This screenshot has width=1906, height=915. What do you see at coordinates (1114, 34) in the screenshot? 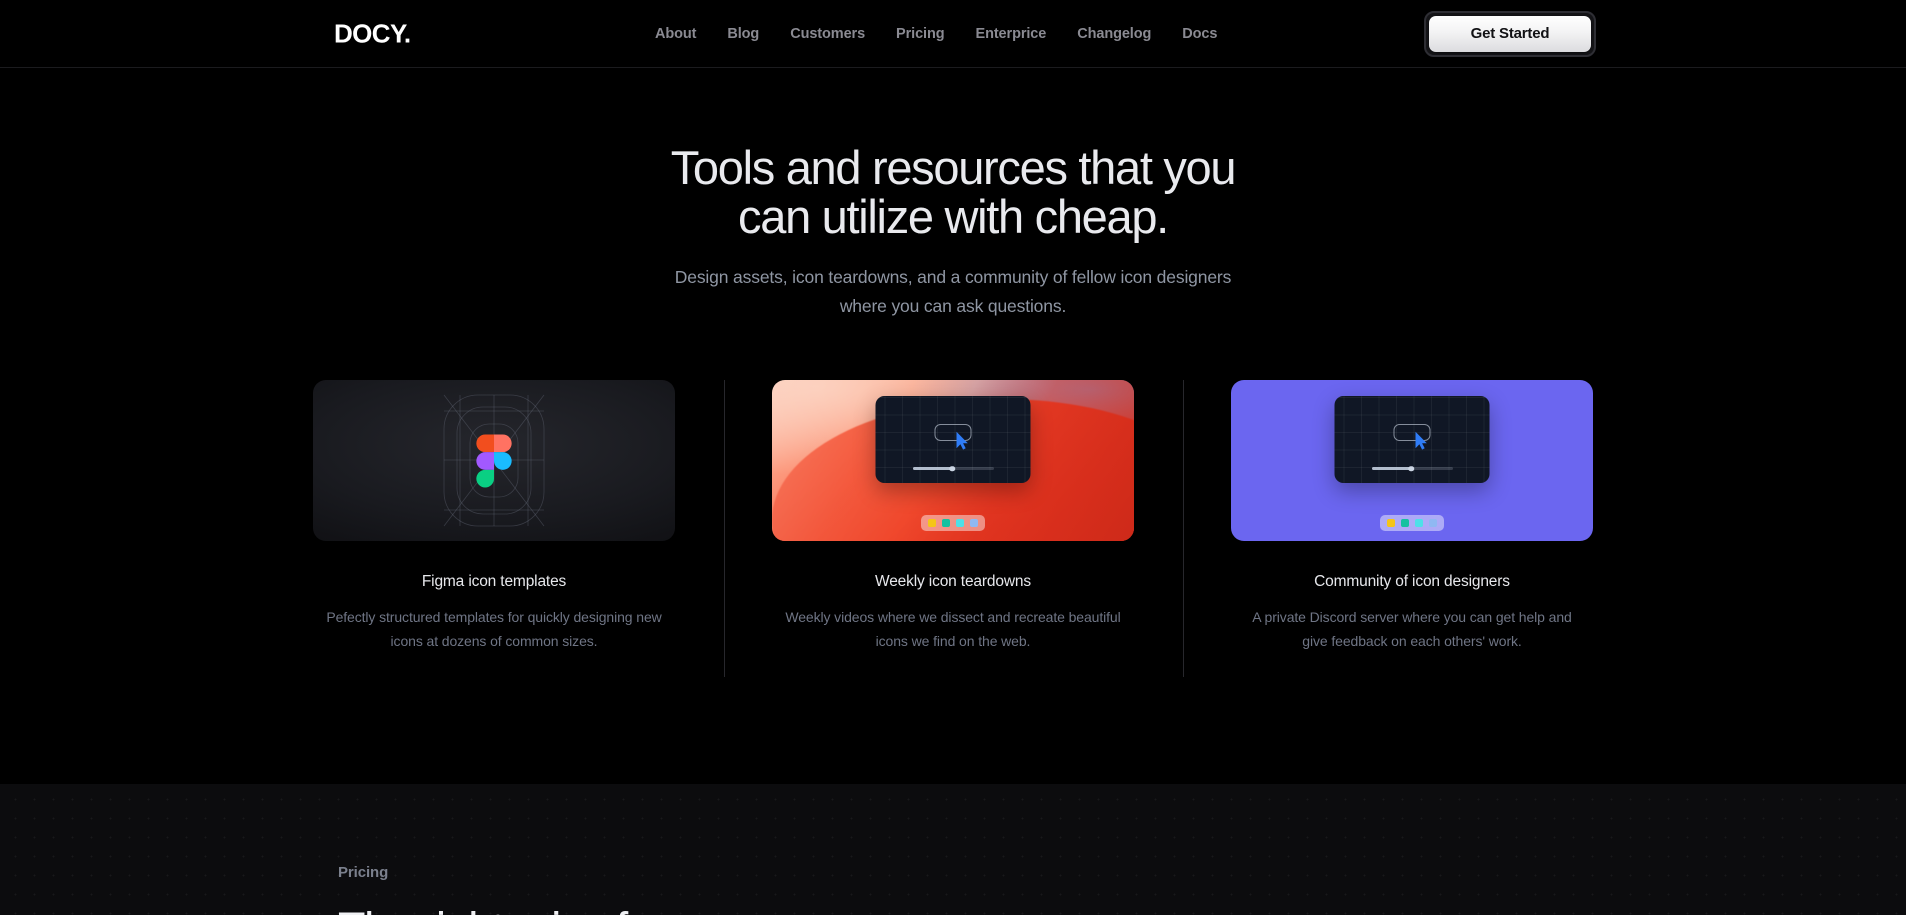
I see `nav-link-changelog: Changelog` at bounding box center [1114, 34].